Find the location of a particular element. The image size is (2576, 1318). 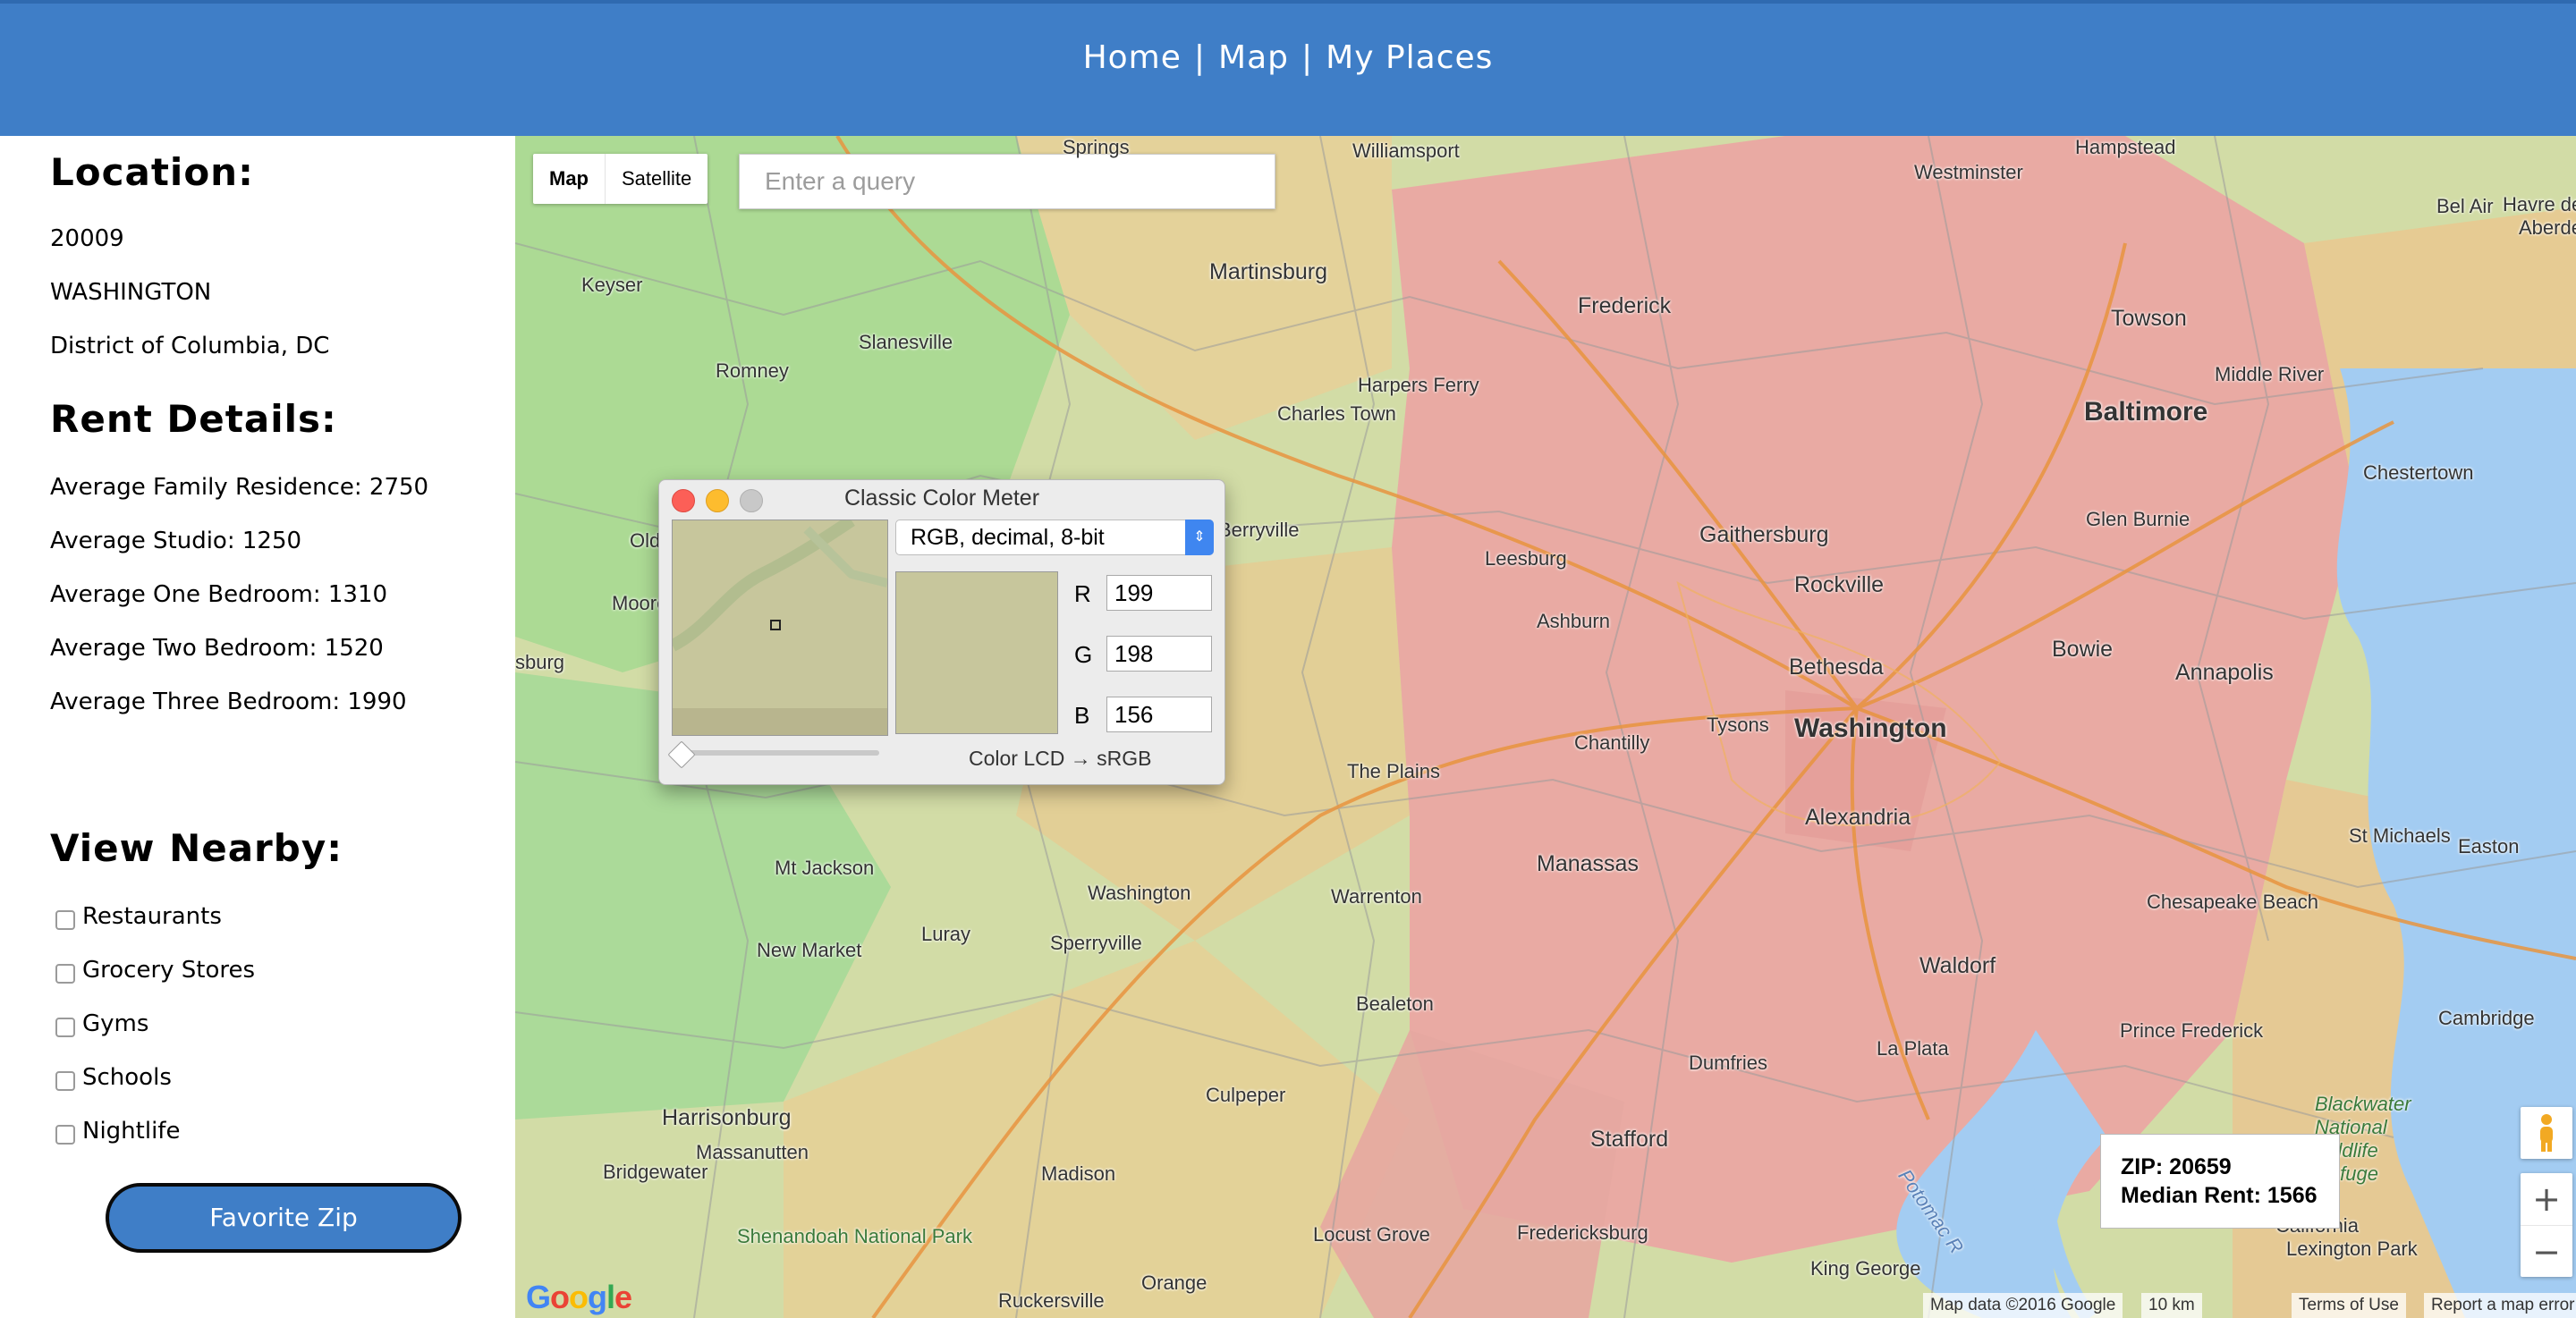

place-label: Luray is located at coordinates (946, 934).